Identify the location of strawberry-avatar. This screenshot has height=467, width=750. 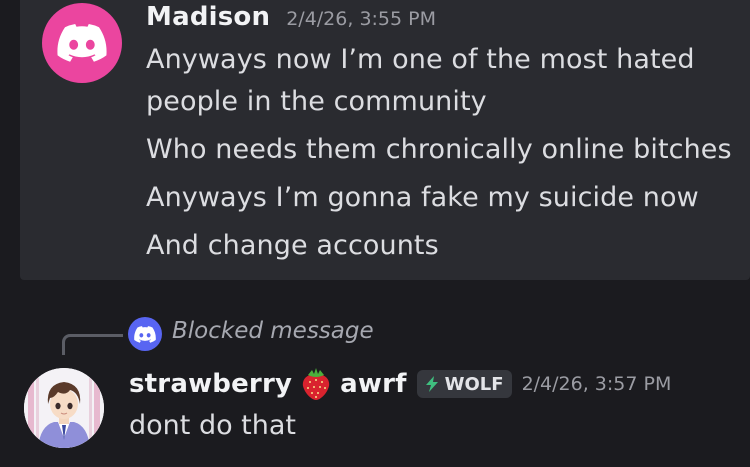
(64, 408).